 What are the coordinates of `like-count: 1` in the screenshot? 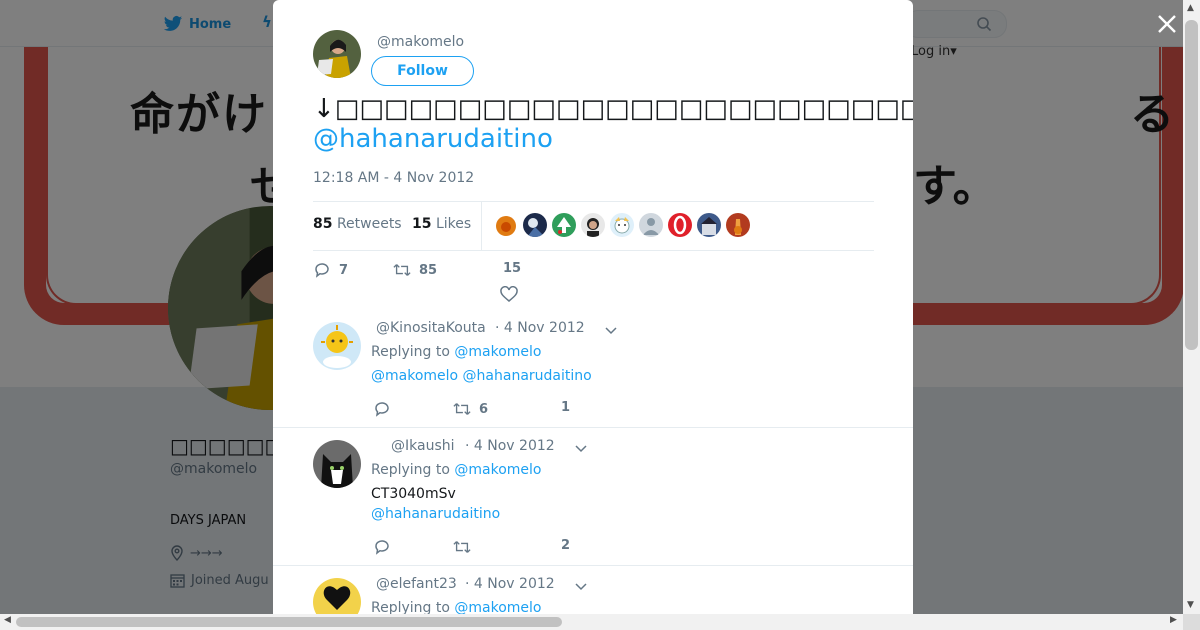 It's located at (566, 407).